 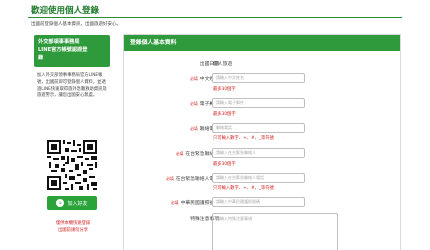 What do you see at coordinates (65, 11) in the screenshot?
I see `page-title: 歡迎使用個人登錄` at bounding box center [65, 11].